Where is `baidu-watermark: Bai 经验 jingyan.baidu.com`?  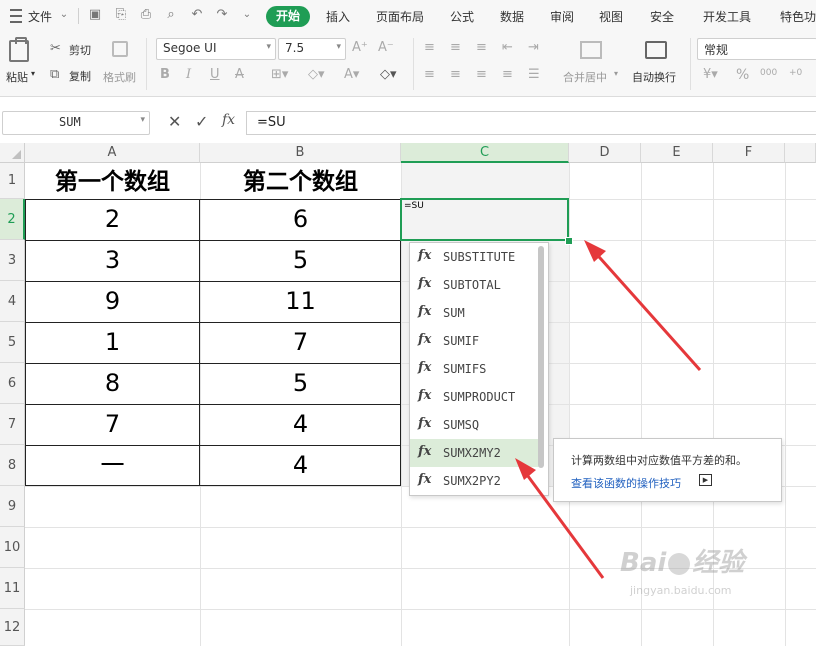
baidu-watermark: Bai 经验 jingyan.baidu.com is located at coordinates (705, 578).